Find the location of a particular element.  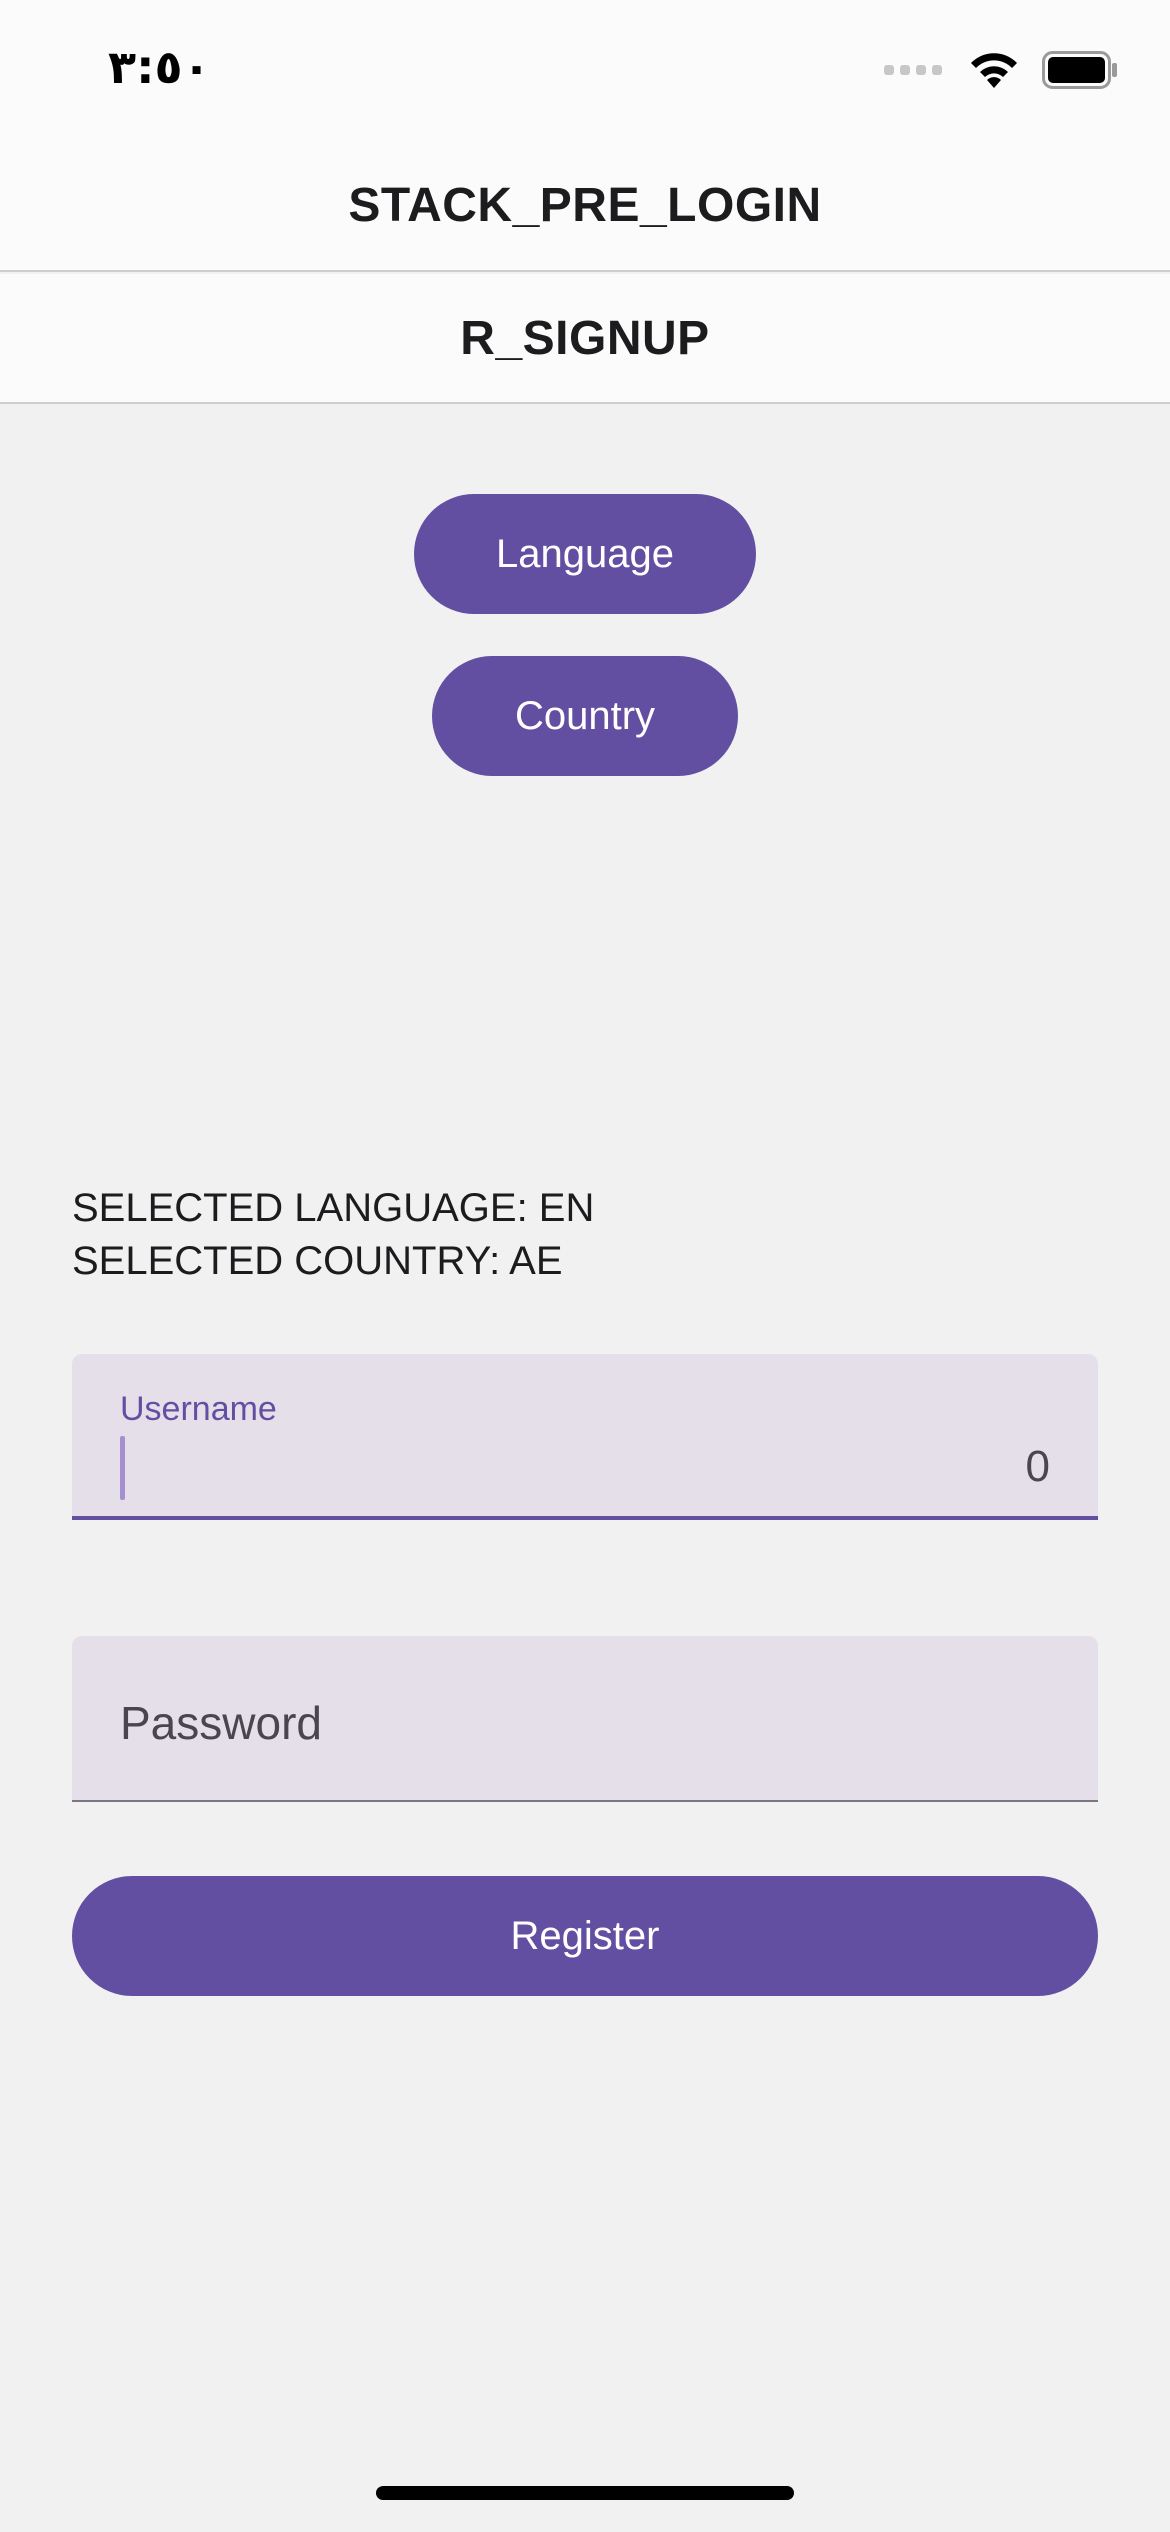

battery-icon is located at coordinates (1079, 70).